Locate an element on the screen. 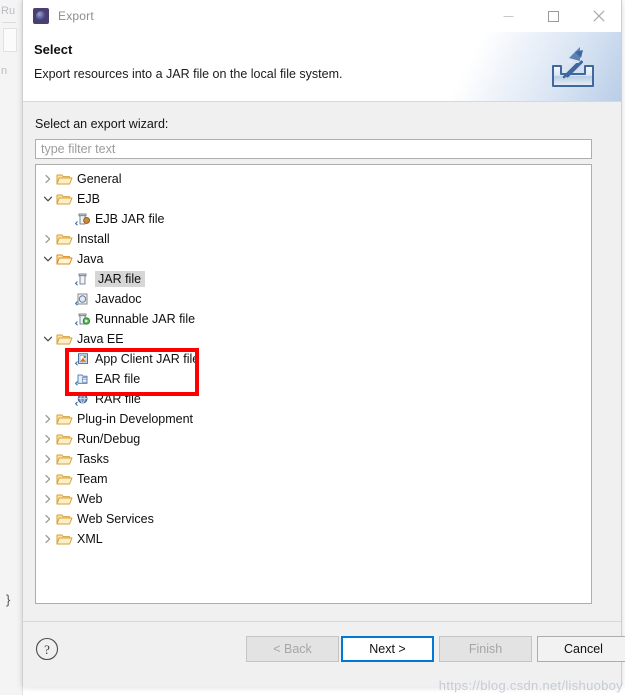 This screenshot has width=625, height=695. backdrop-editor-fragment is located at coordinates (10, 40).